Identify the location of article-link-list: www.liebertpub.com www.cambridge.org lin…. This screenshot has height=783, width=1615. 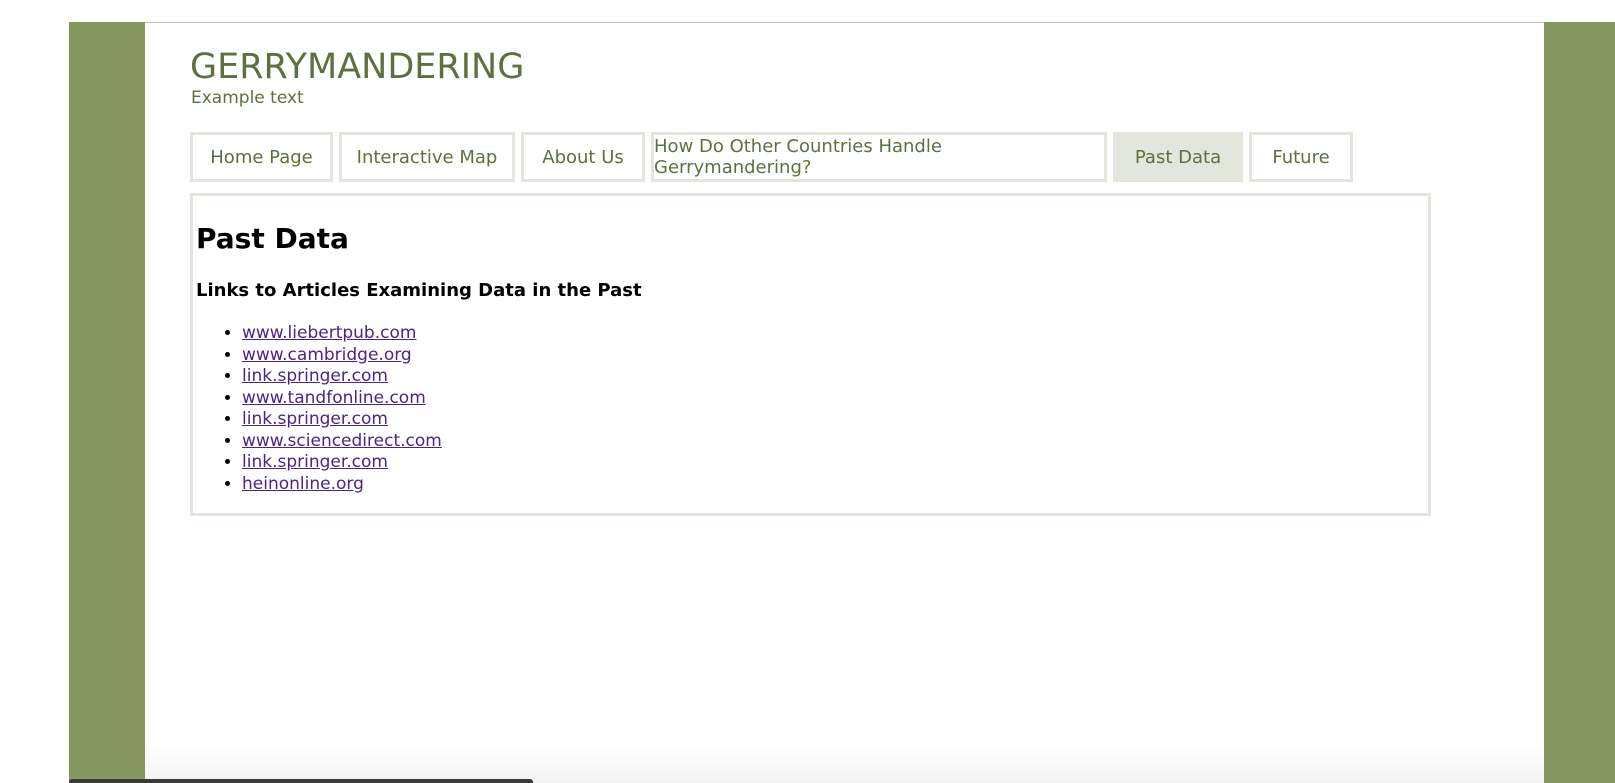
(319, 409).